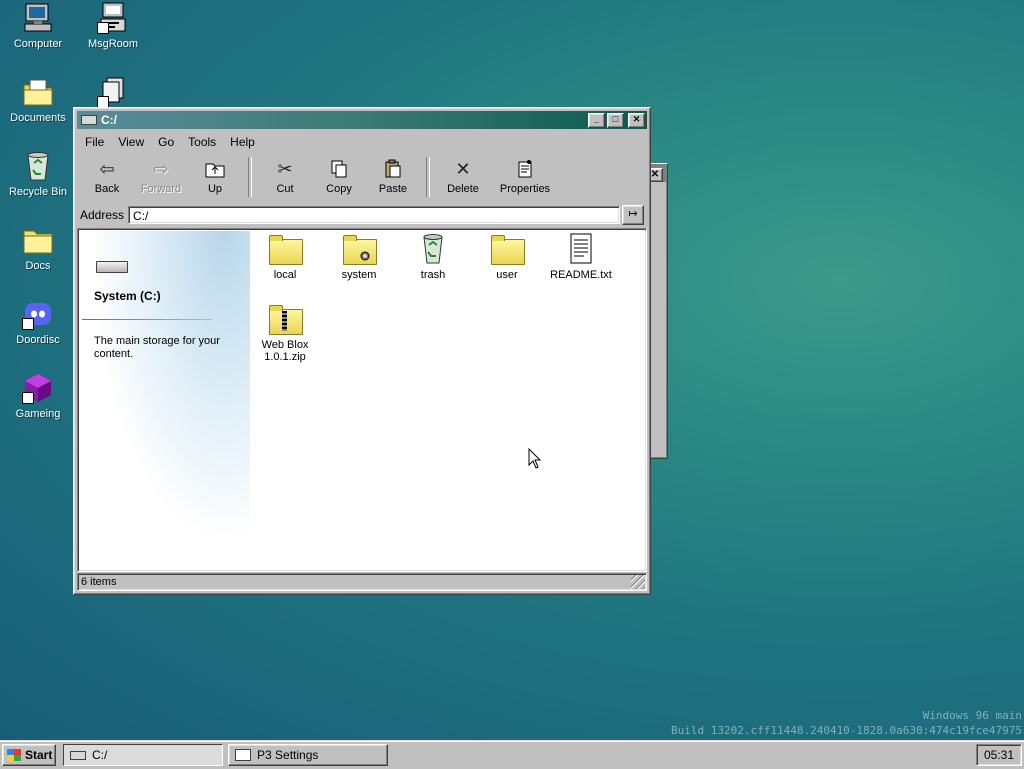 The width and height of the screenshot is (1024, 769). I want to click on msgroom-icon: ↗, so click(113, 18).